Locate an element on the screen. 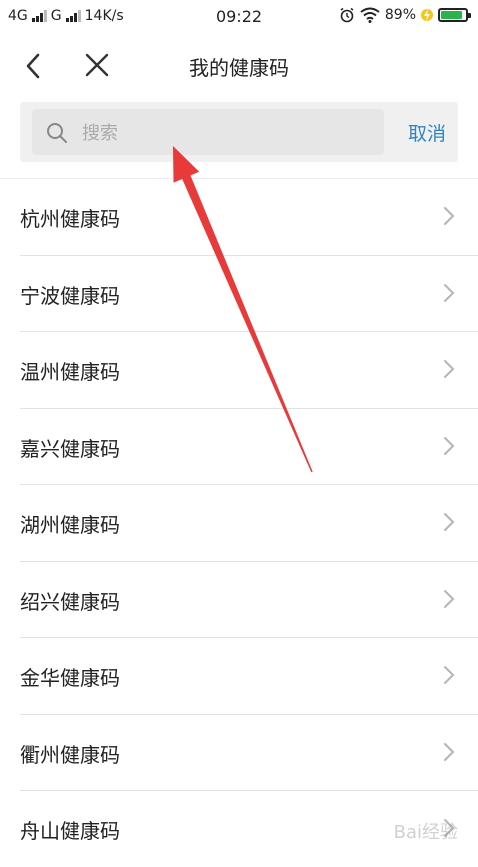  list-item: 杭州健康码 is located at coordinates (249, 217).